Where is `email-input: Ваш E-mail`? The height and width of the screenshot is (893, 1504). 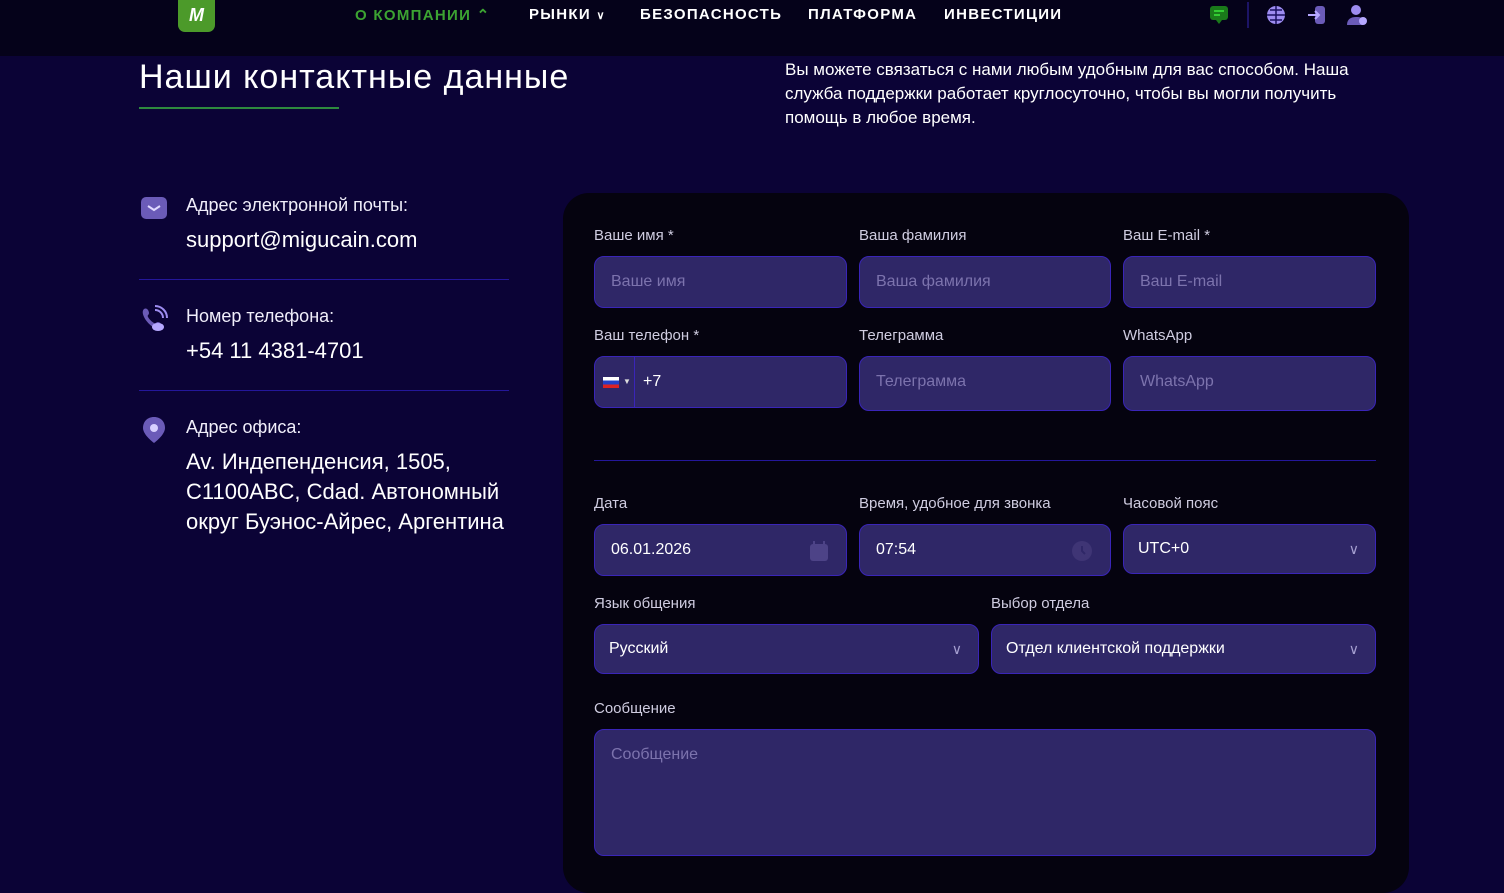 email-input: Ваш E-mail is located at coordinates (1249, 282).